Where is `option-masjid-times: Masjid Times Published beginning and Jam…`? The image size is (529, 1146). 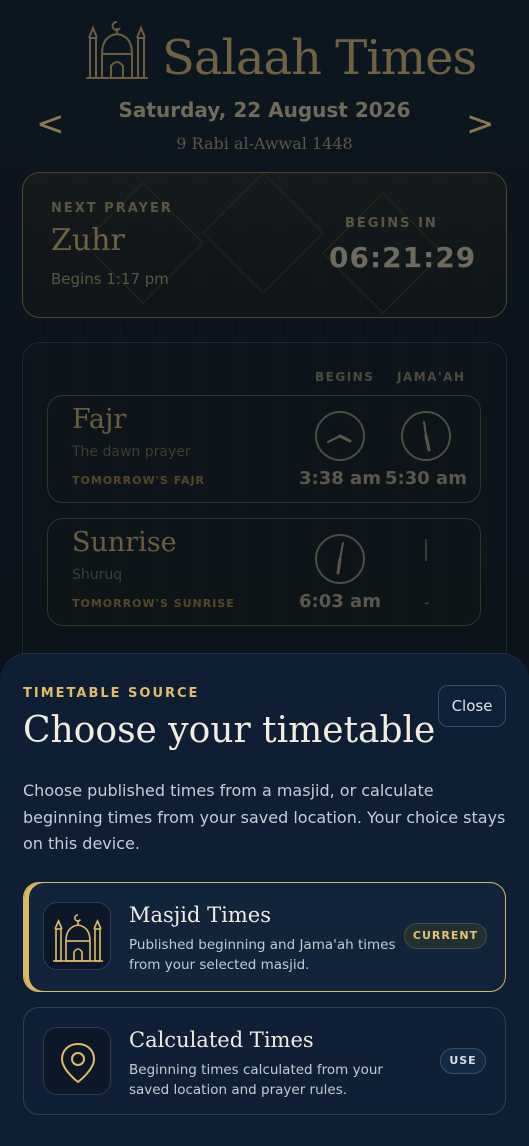
option-masjid-times: Masjid Times Published beginning and Jam… is located at coordinates (264, 937).